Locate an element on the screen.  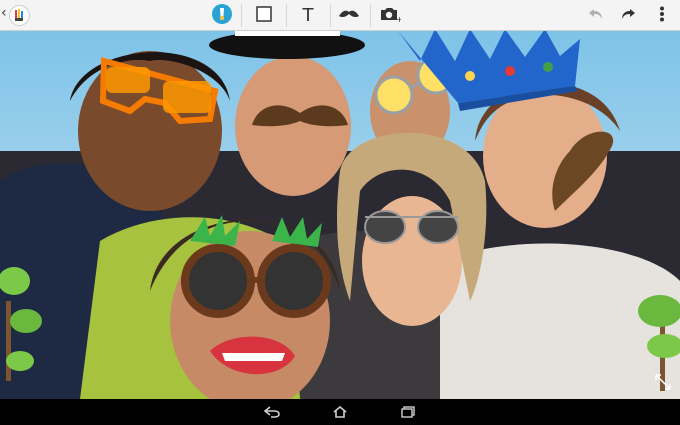
tool-camera-button: + is located at coordinates (390, 15).